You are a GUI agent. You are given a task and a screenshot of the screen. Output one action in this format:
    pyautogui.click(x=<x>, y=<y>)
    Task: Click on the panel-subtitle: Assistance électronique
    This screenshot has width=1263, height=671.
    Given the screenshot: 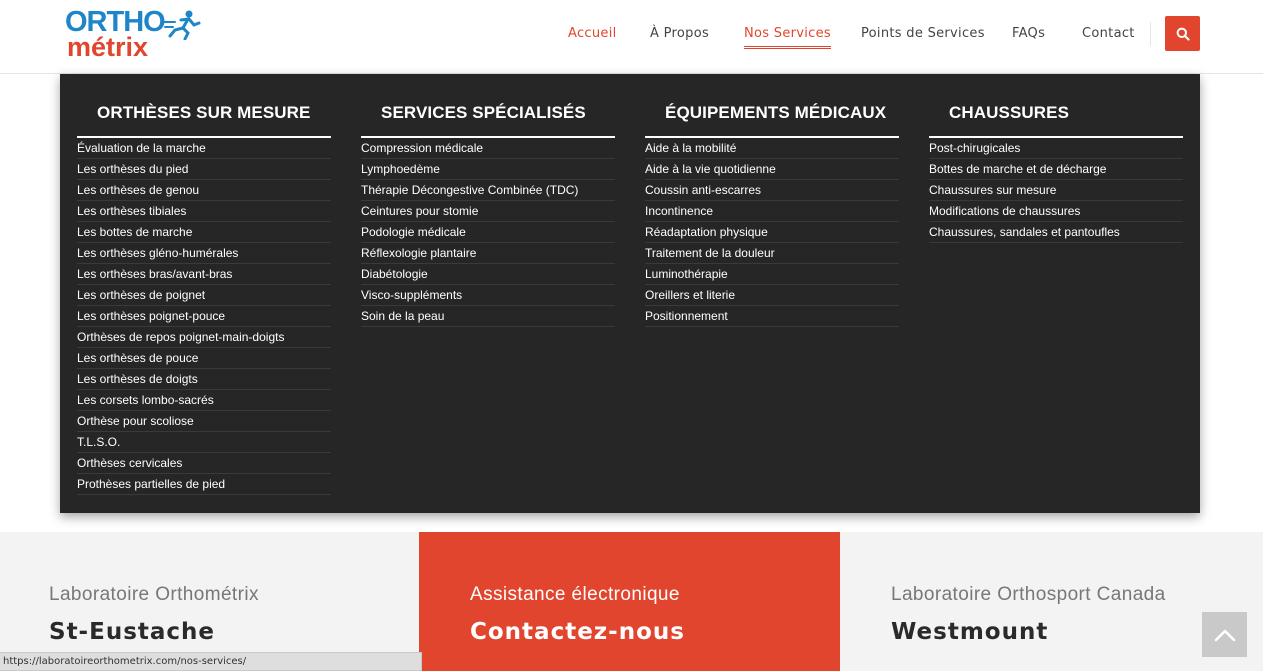 What is the action you would take?
    pyautogui.click(x=575, y=594)
    